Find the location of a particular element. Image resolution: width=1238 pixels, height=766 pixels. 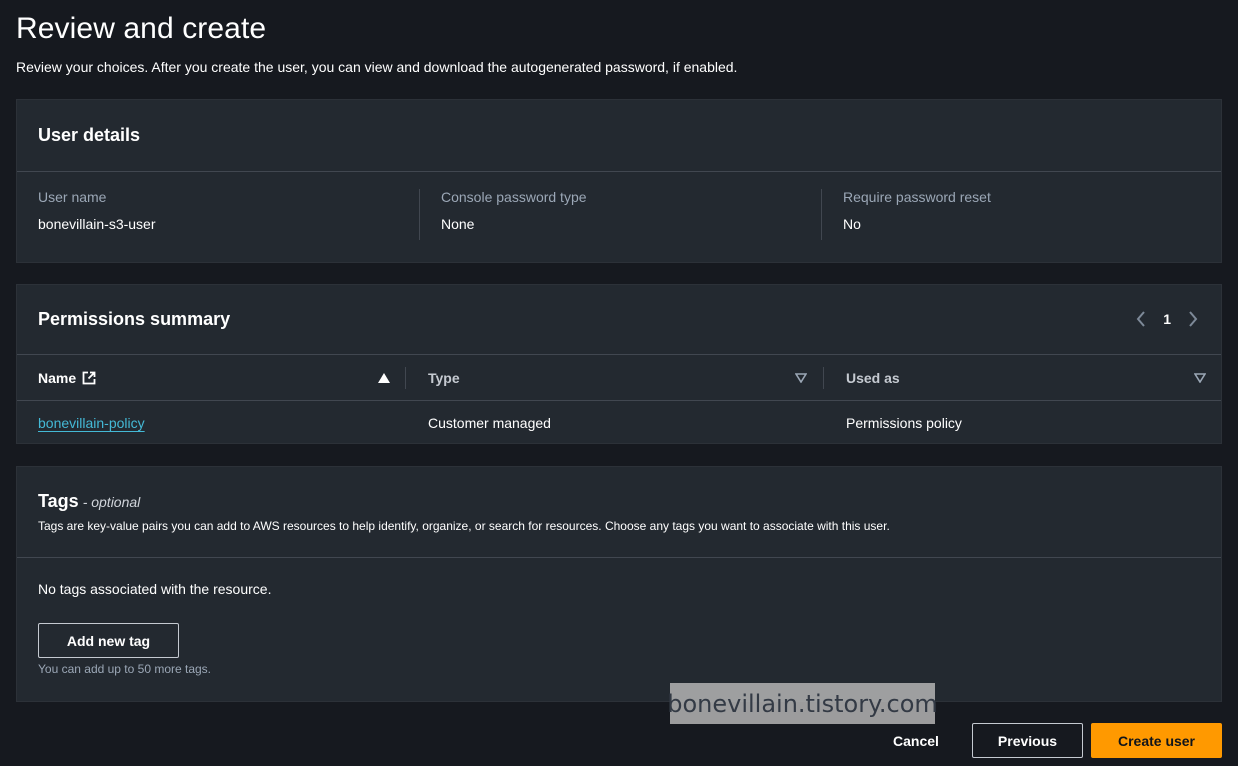

watermark: bonevillain.tistory.com is located at coordinates (802, 703).